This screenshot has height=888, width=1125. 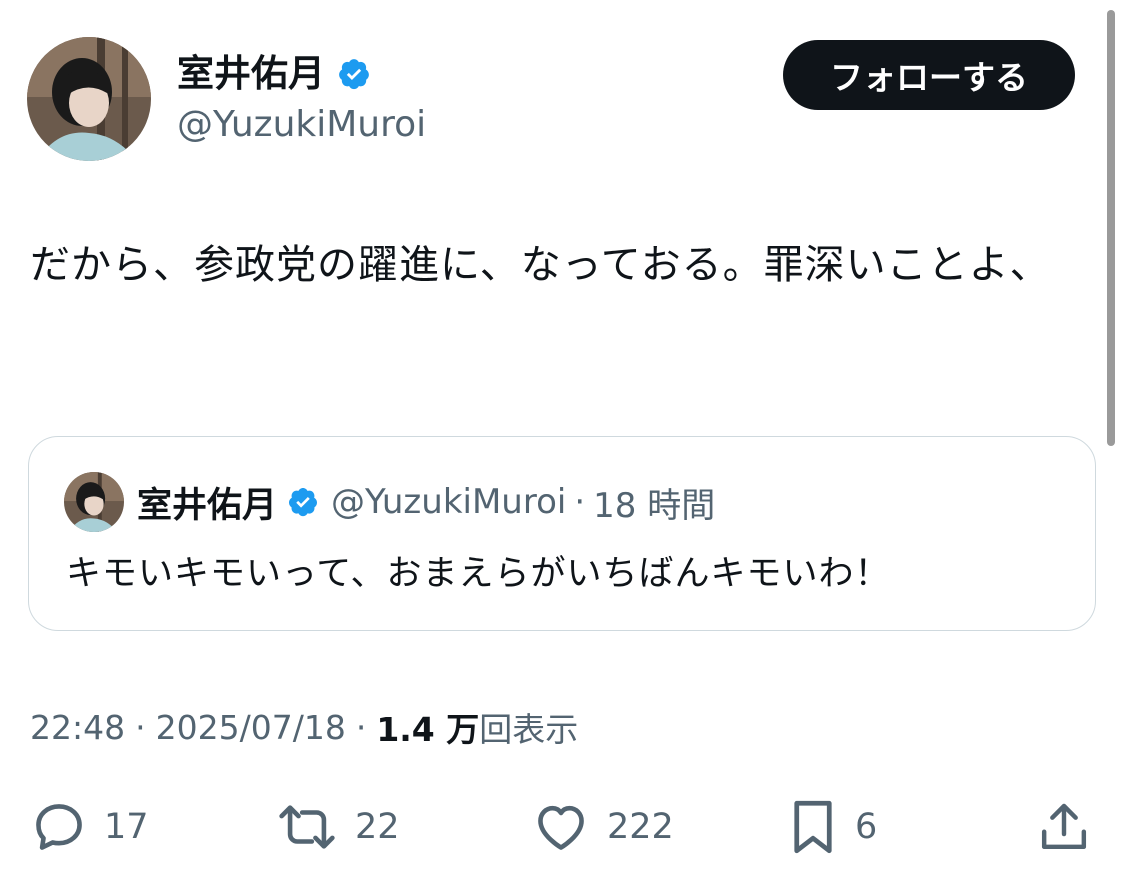 I want to click on share-button, so click(x=1064, y=827).